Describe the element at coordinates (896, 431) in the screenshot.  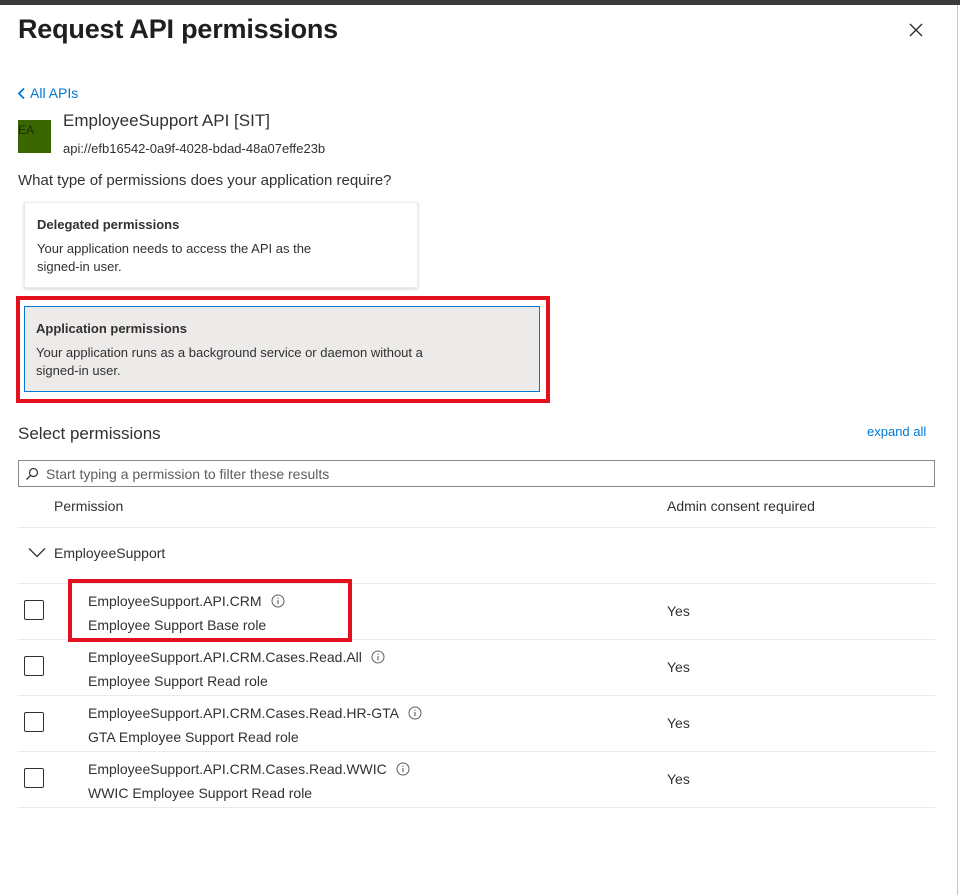
I see `expand-all-link: expand all` at that location.